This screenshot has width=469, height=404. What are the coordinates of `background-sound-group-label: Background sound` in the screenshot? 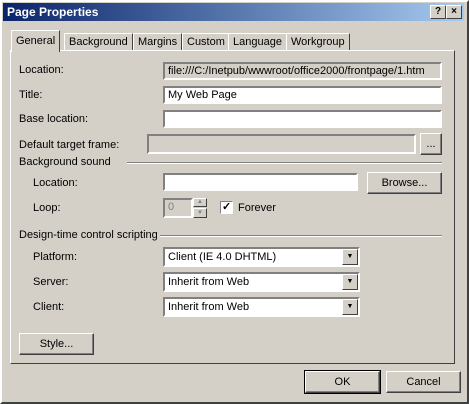 It's located at (65, 162).